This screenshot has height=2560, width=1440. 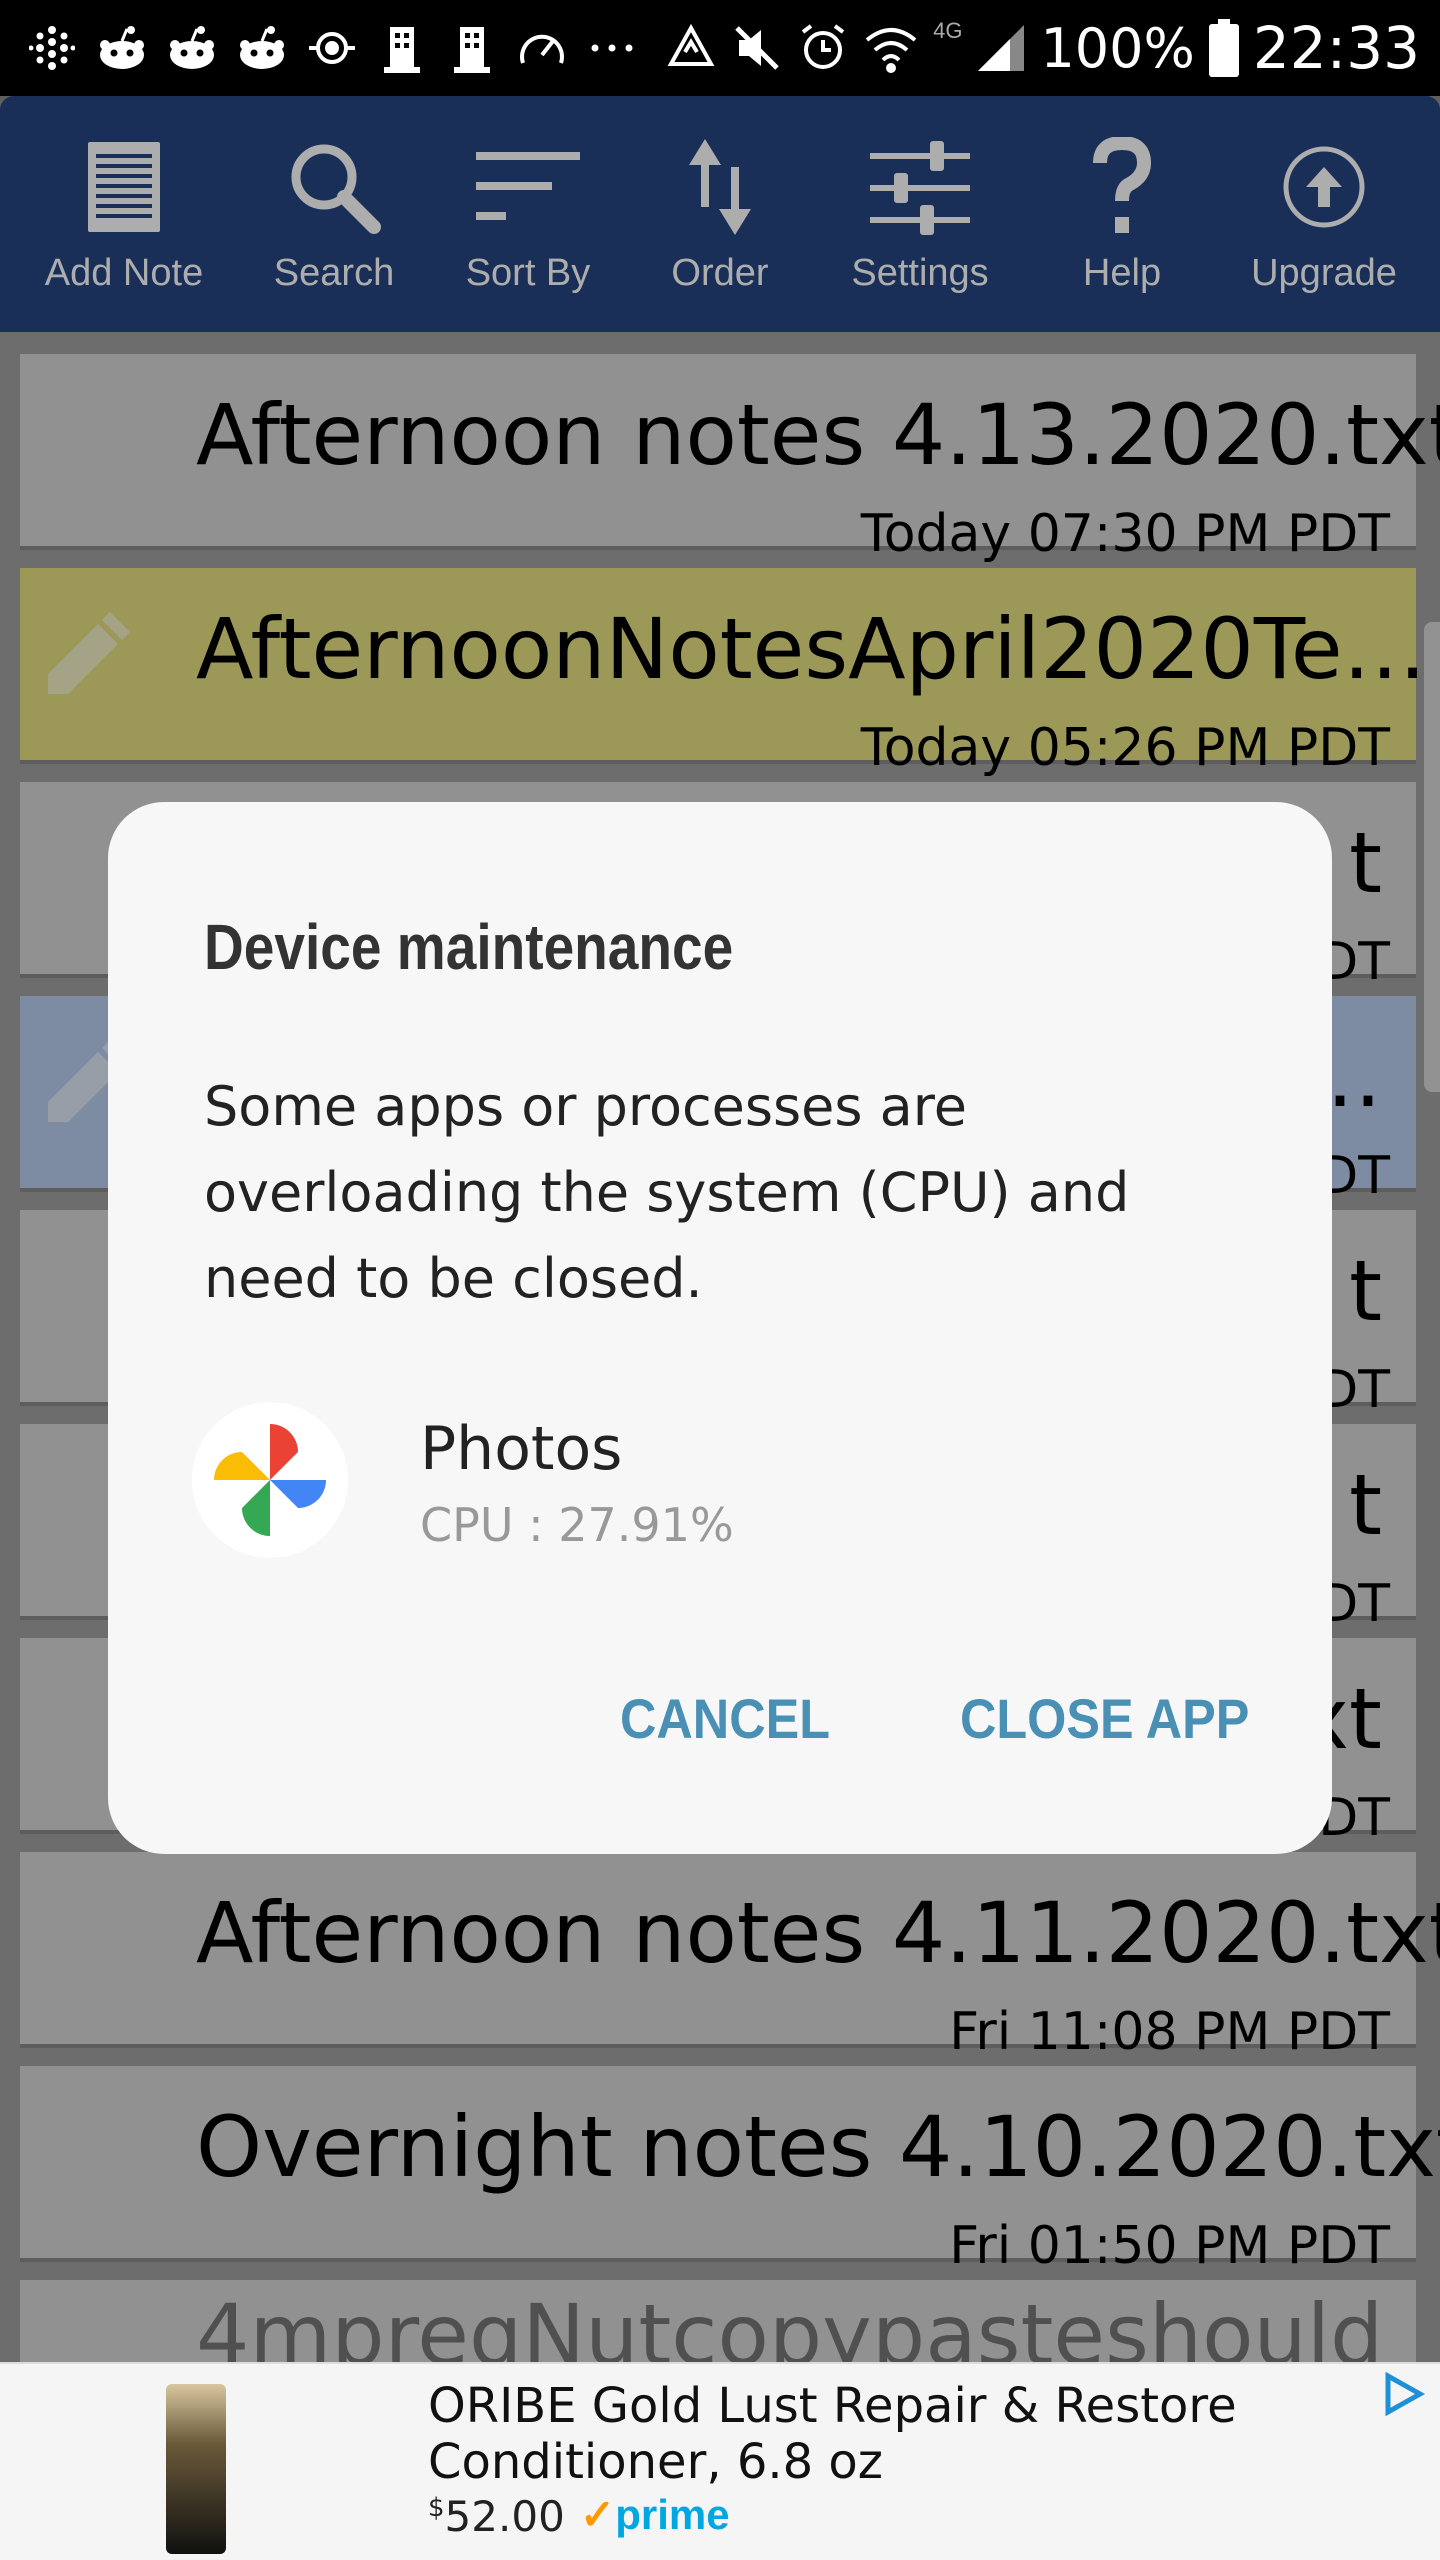 I want to click on recycle-icon, so click(x=691, y=44).